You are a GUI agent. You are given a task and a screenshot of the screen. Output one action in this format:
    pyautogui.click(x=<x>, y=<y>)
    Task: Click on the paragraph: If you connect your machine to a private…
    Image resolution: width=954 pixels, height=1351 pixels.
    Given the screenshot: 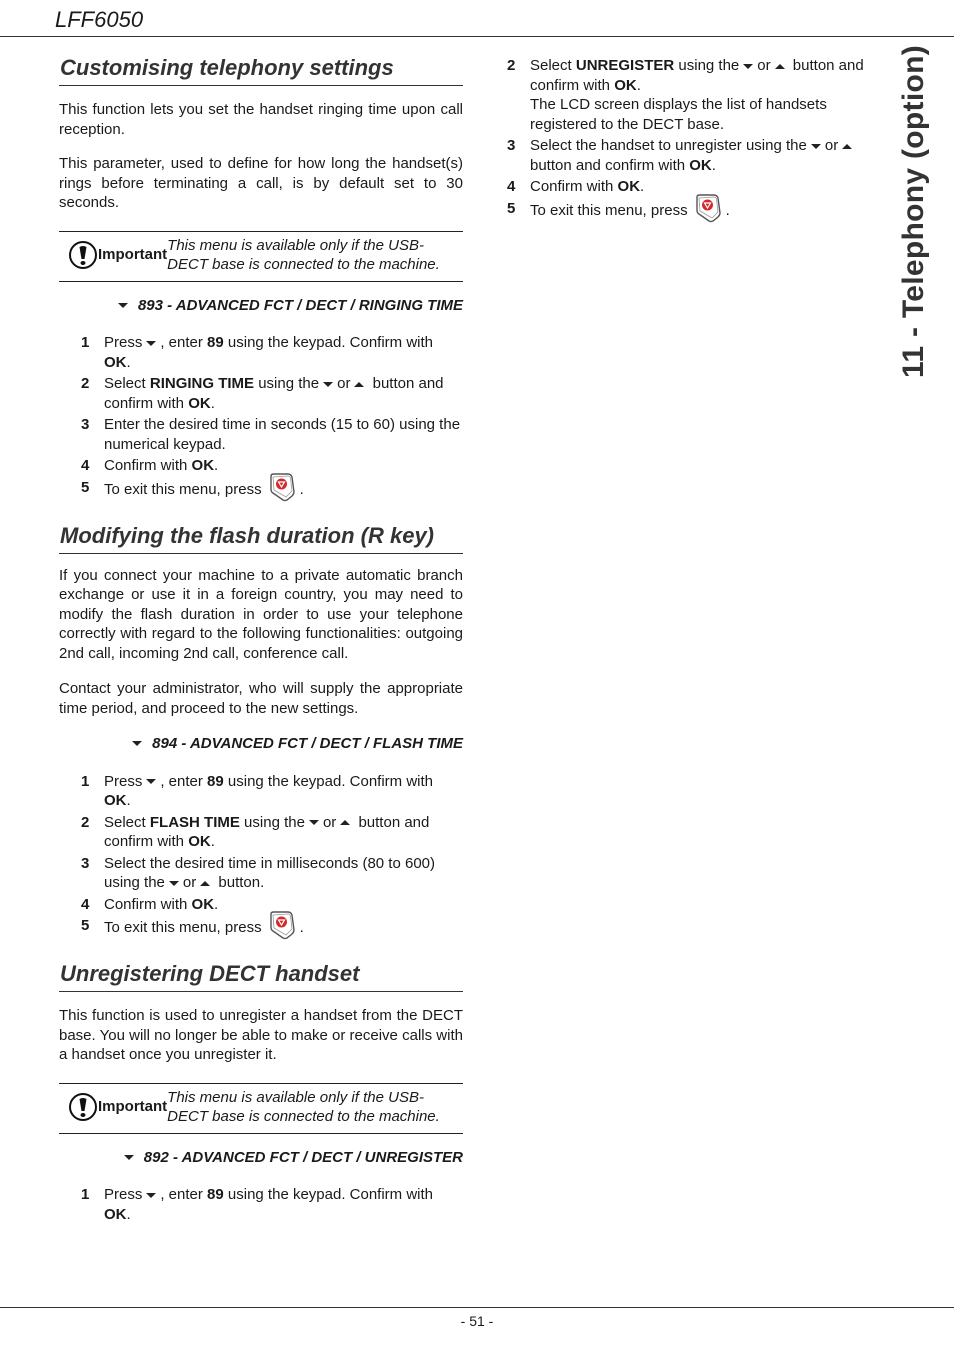 What is the action you would take?
    pyautogui.click(x=261, y=614)
    